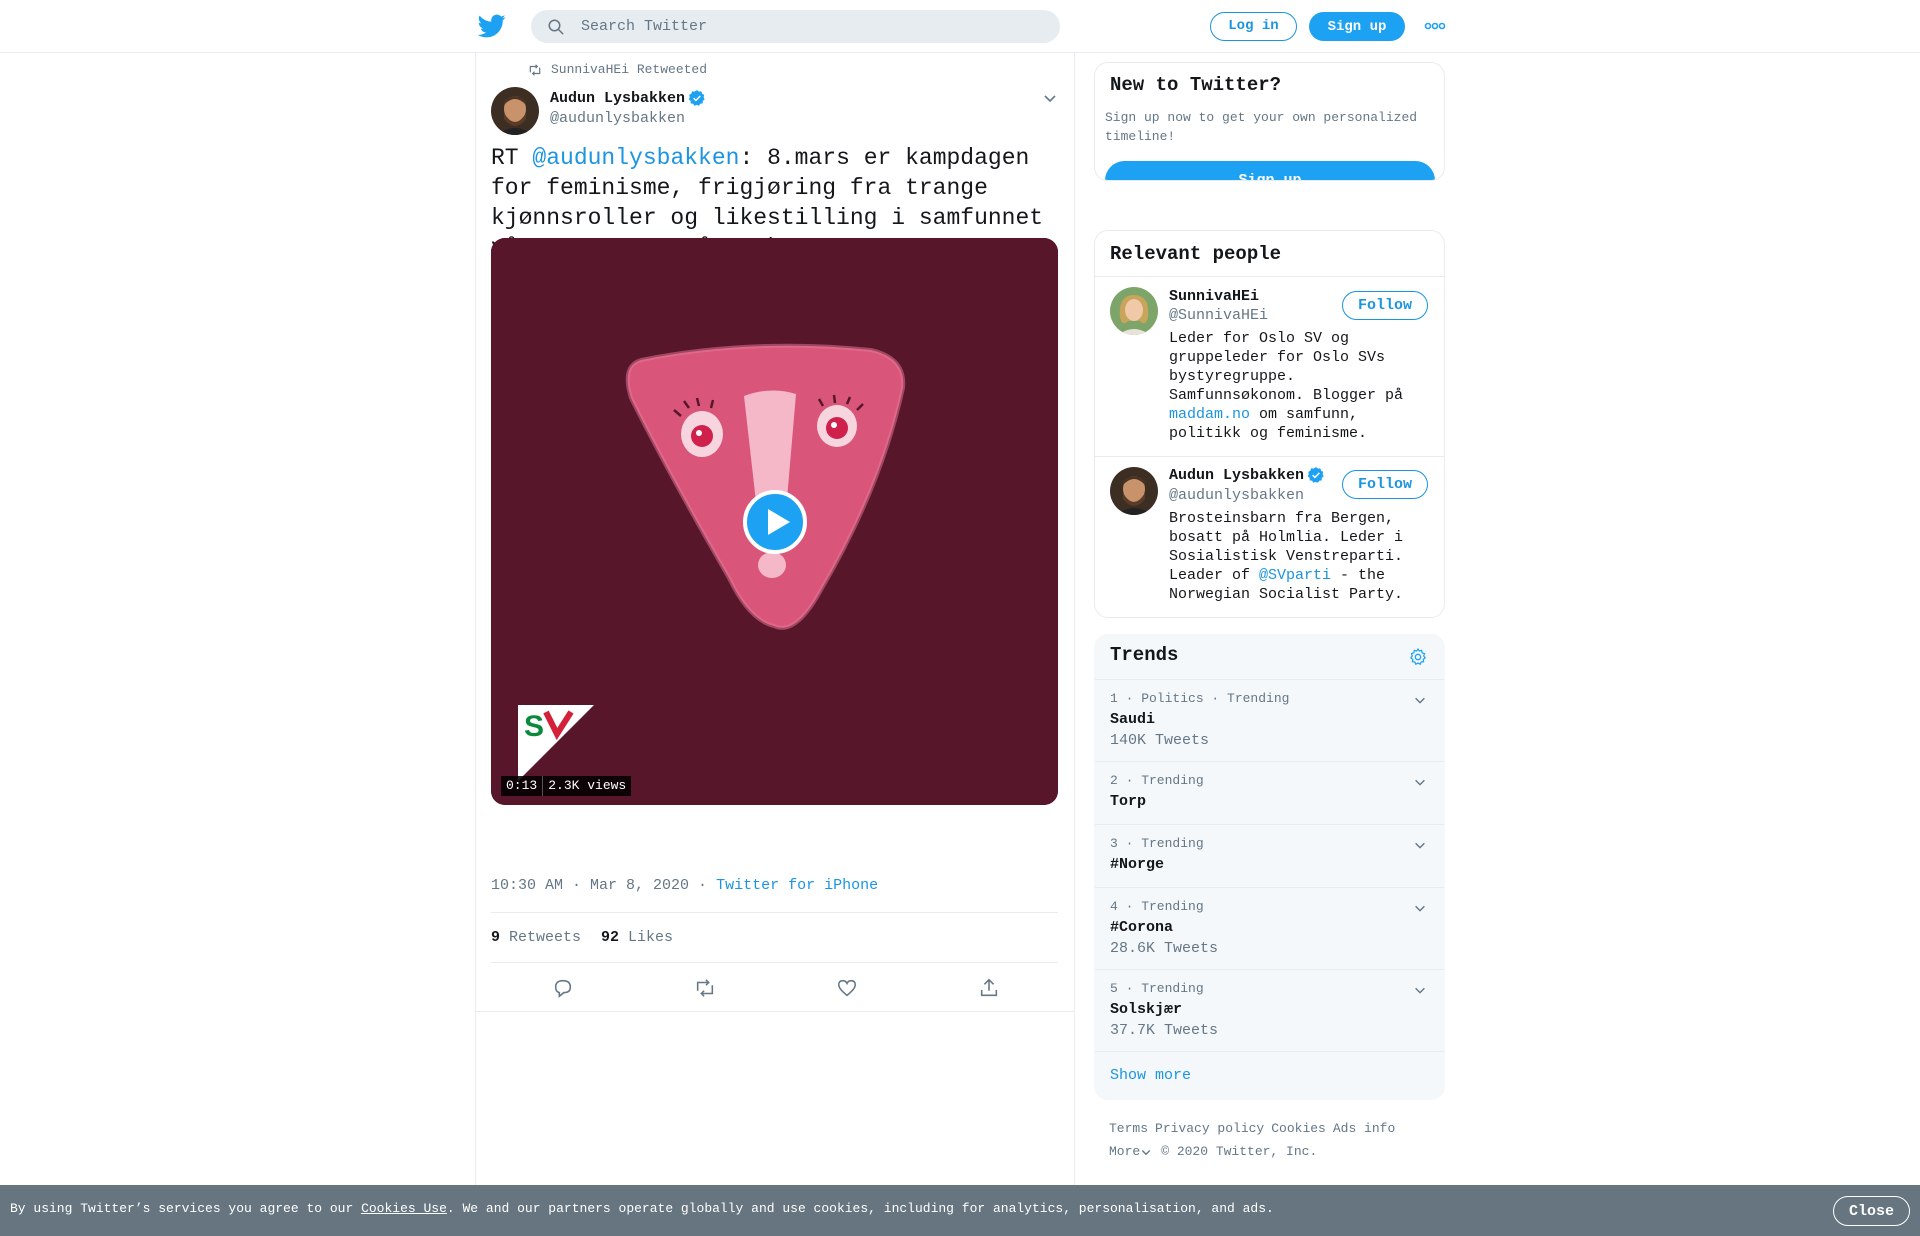 Image resolution: width=1920 pixels, height=1236 pixels. I want to click on trend-meta: 2 · Trending, so click(1157, 780).